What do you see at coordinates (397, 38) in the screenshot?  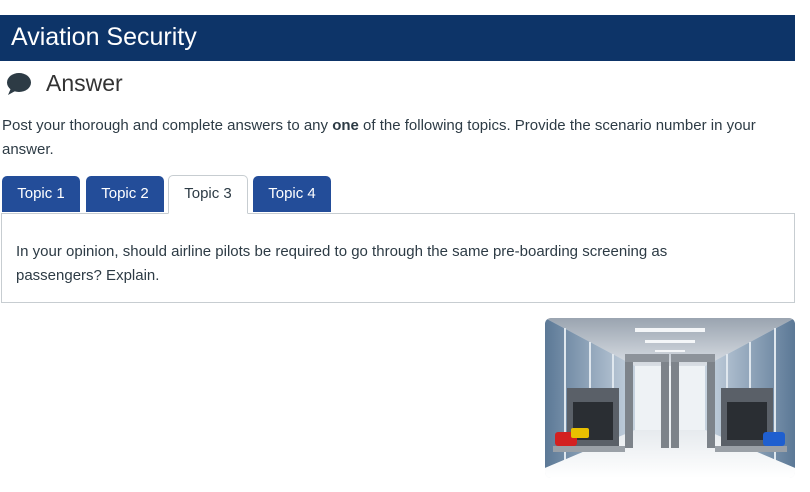 I see `page-banner: Aviation Security` at bounding box center [397, 38].